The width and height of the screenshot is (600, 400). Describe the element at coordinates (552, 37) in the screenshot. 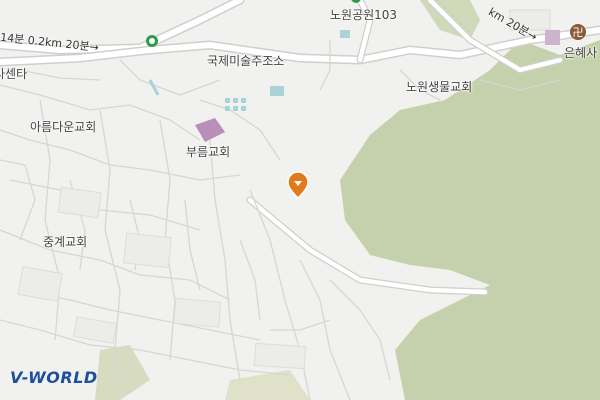

I see `building-eunhye` at that location.